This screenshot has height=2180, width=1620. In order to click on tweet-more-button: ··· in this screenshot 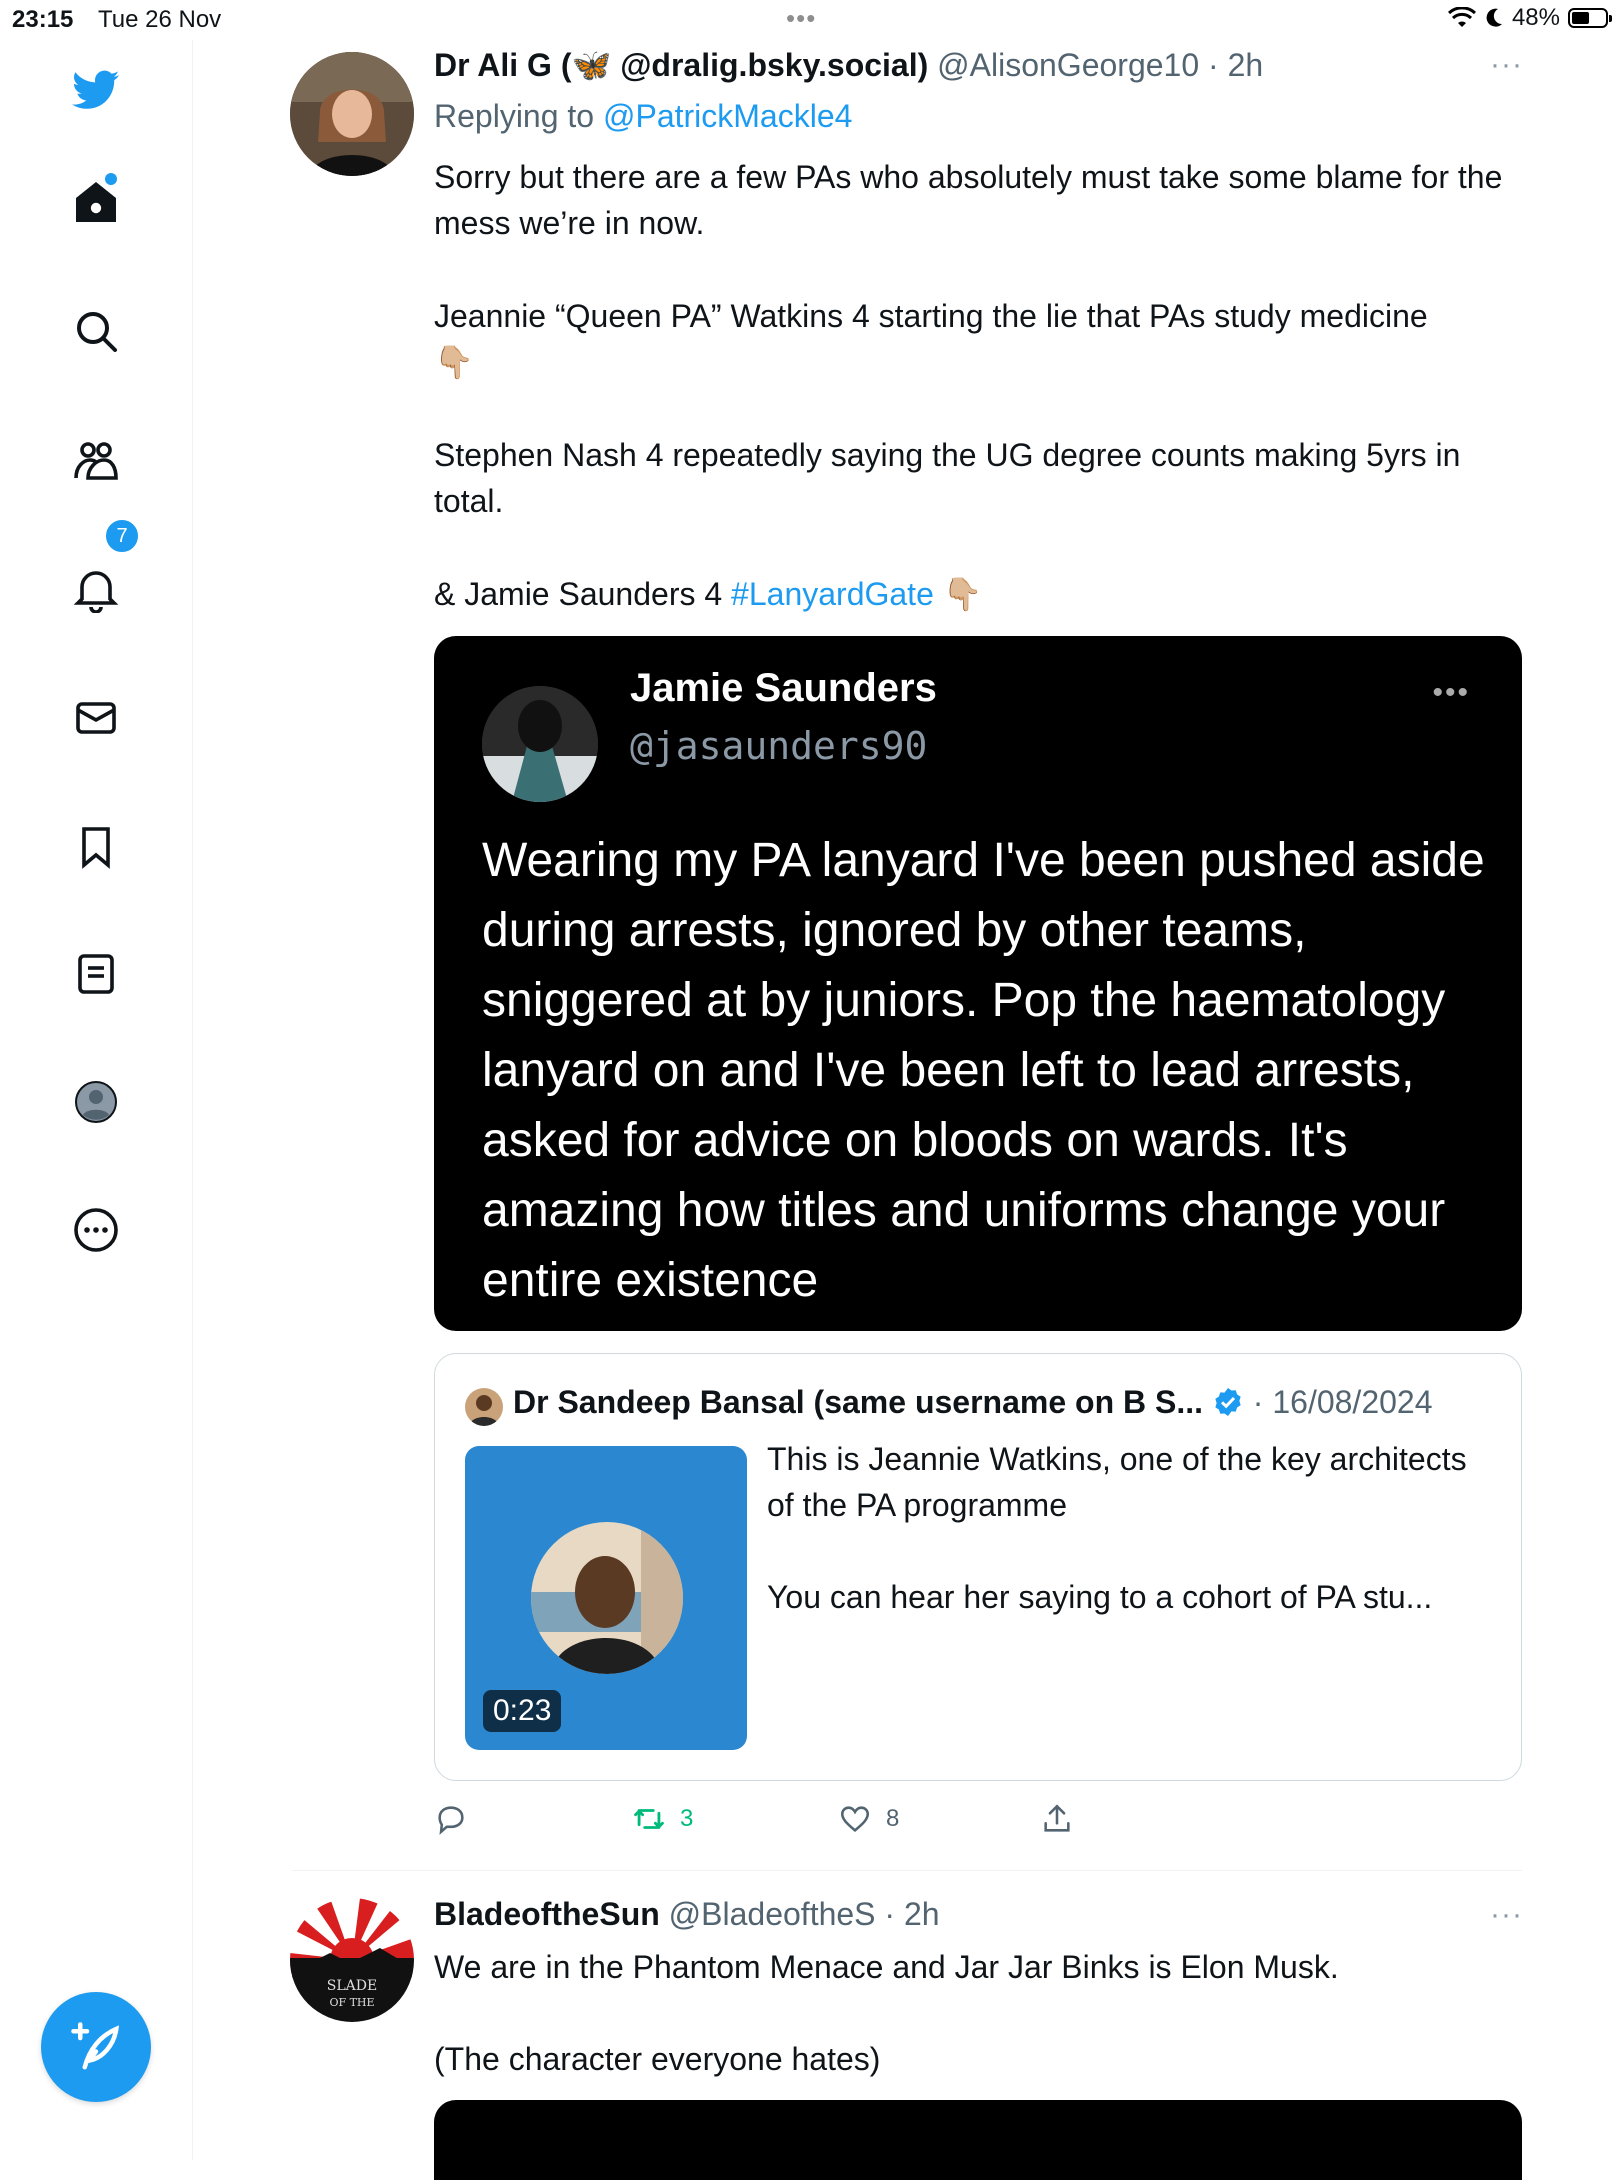, I will do `click(1506, 65)`.